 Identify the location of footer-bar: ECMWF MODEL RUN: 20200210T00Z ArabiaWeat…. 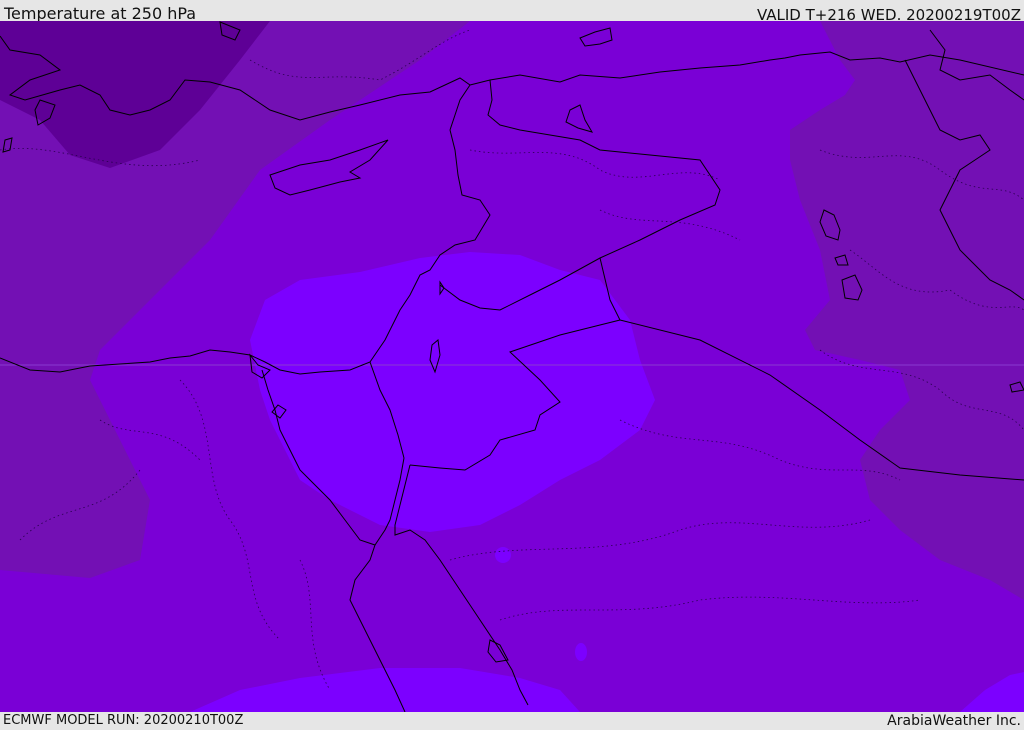
(512, 720).